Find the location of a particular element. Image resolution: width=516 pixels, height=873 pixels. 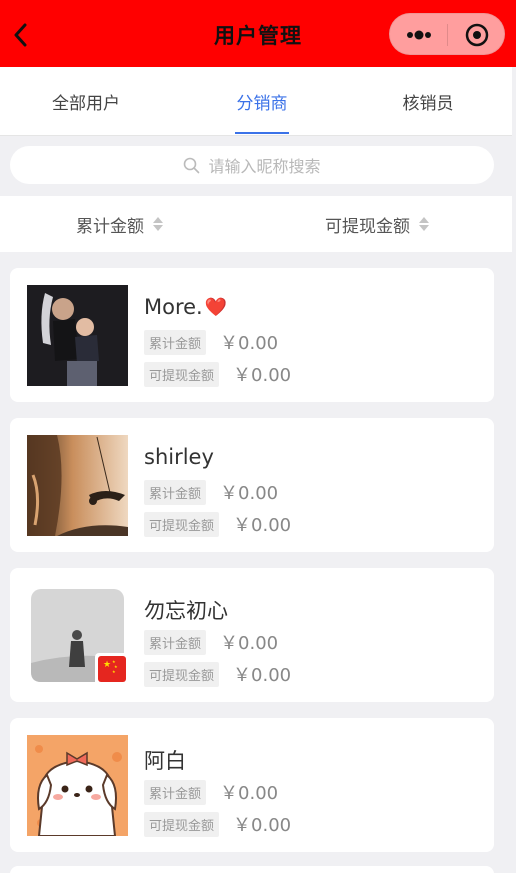

user-name: 阿白 is located at coordinates (165, 761).